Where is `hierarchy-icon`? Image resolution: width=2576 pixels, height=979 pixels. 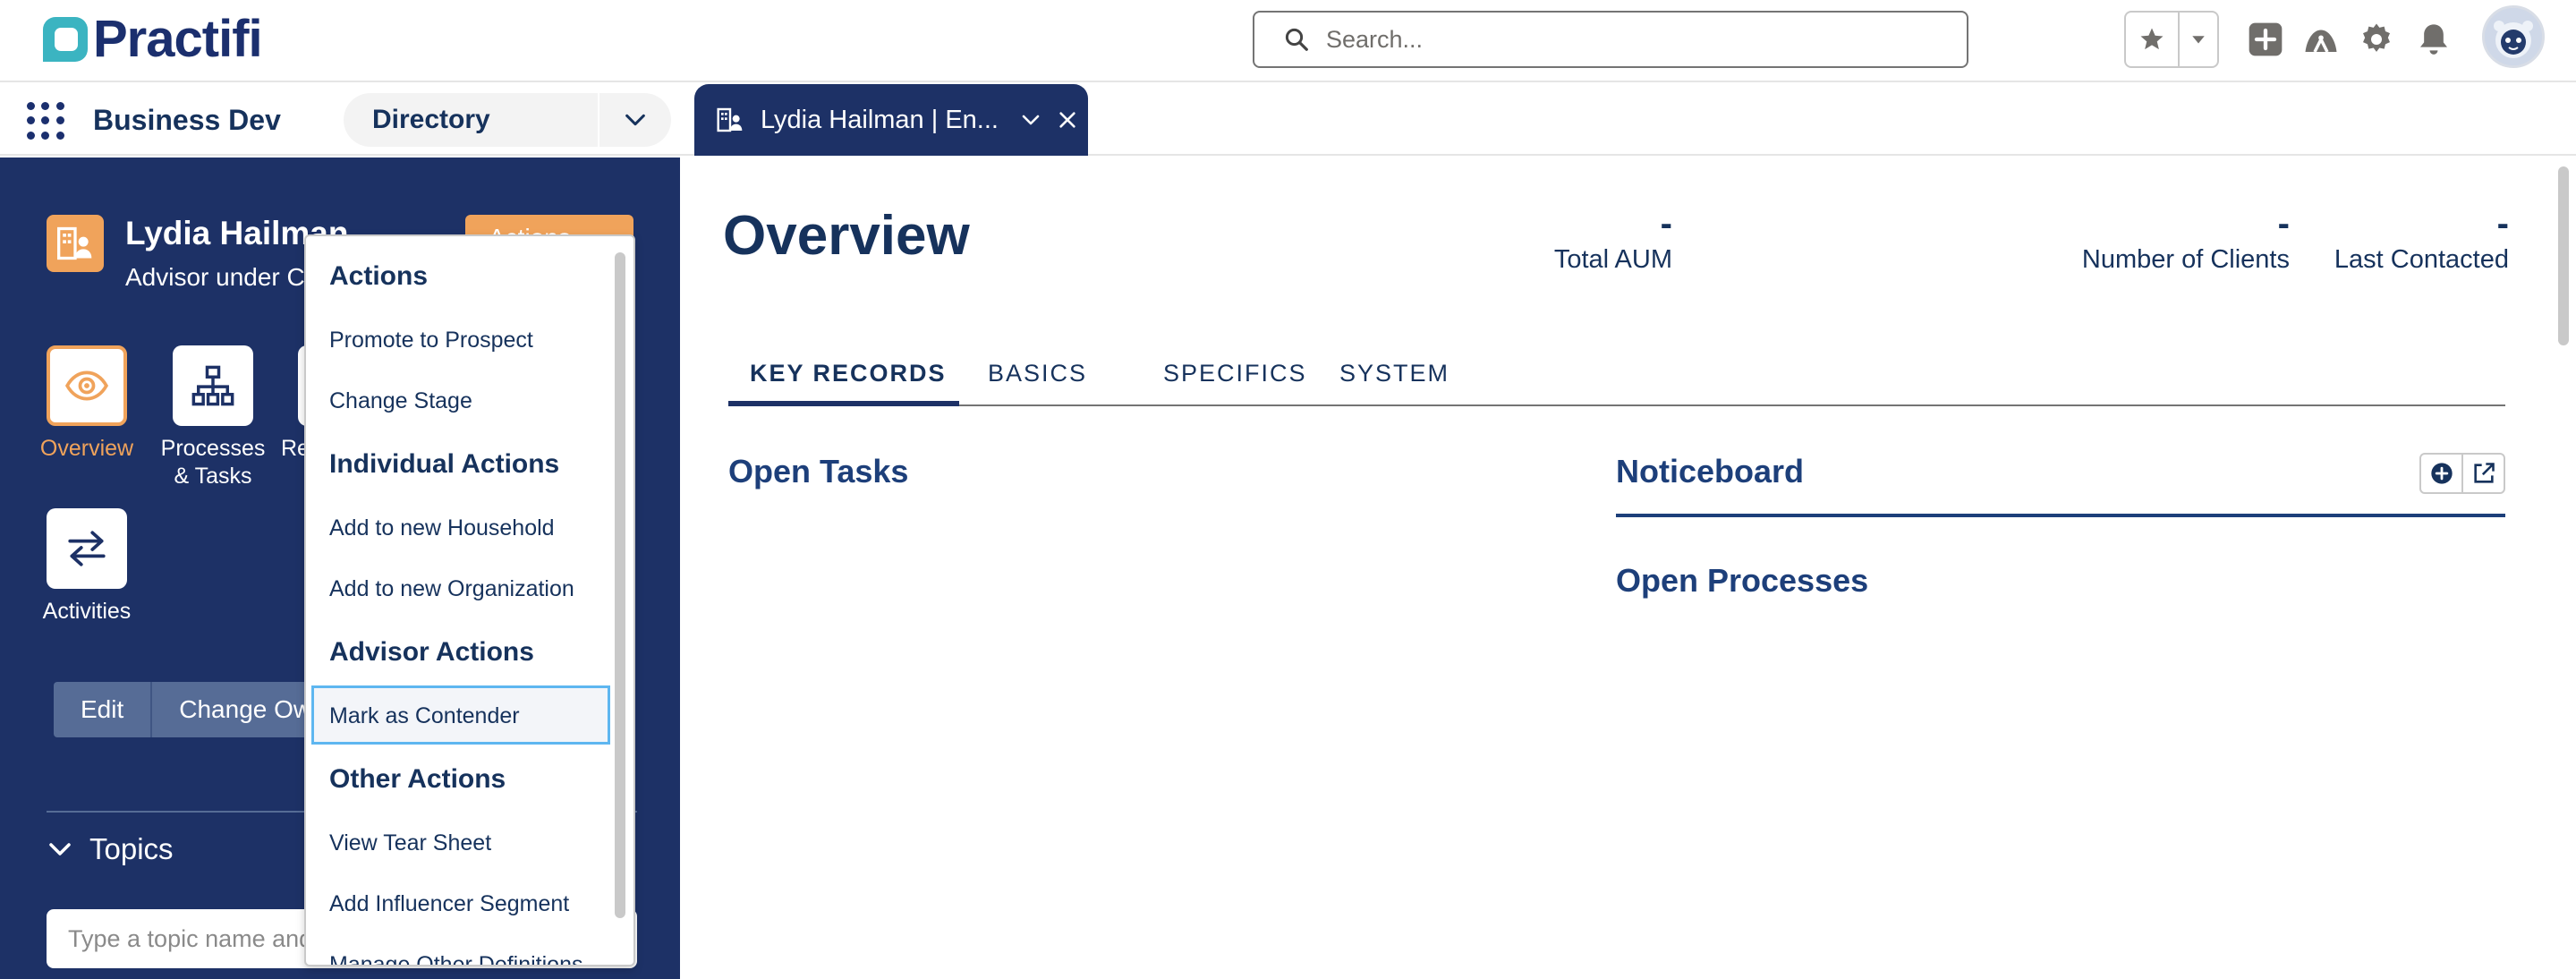
hierarchy-icon is located at coordinates (212, 385).